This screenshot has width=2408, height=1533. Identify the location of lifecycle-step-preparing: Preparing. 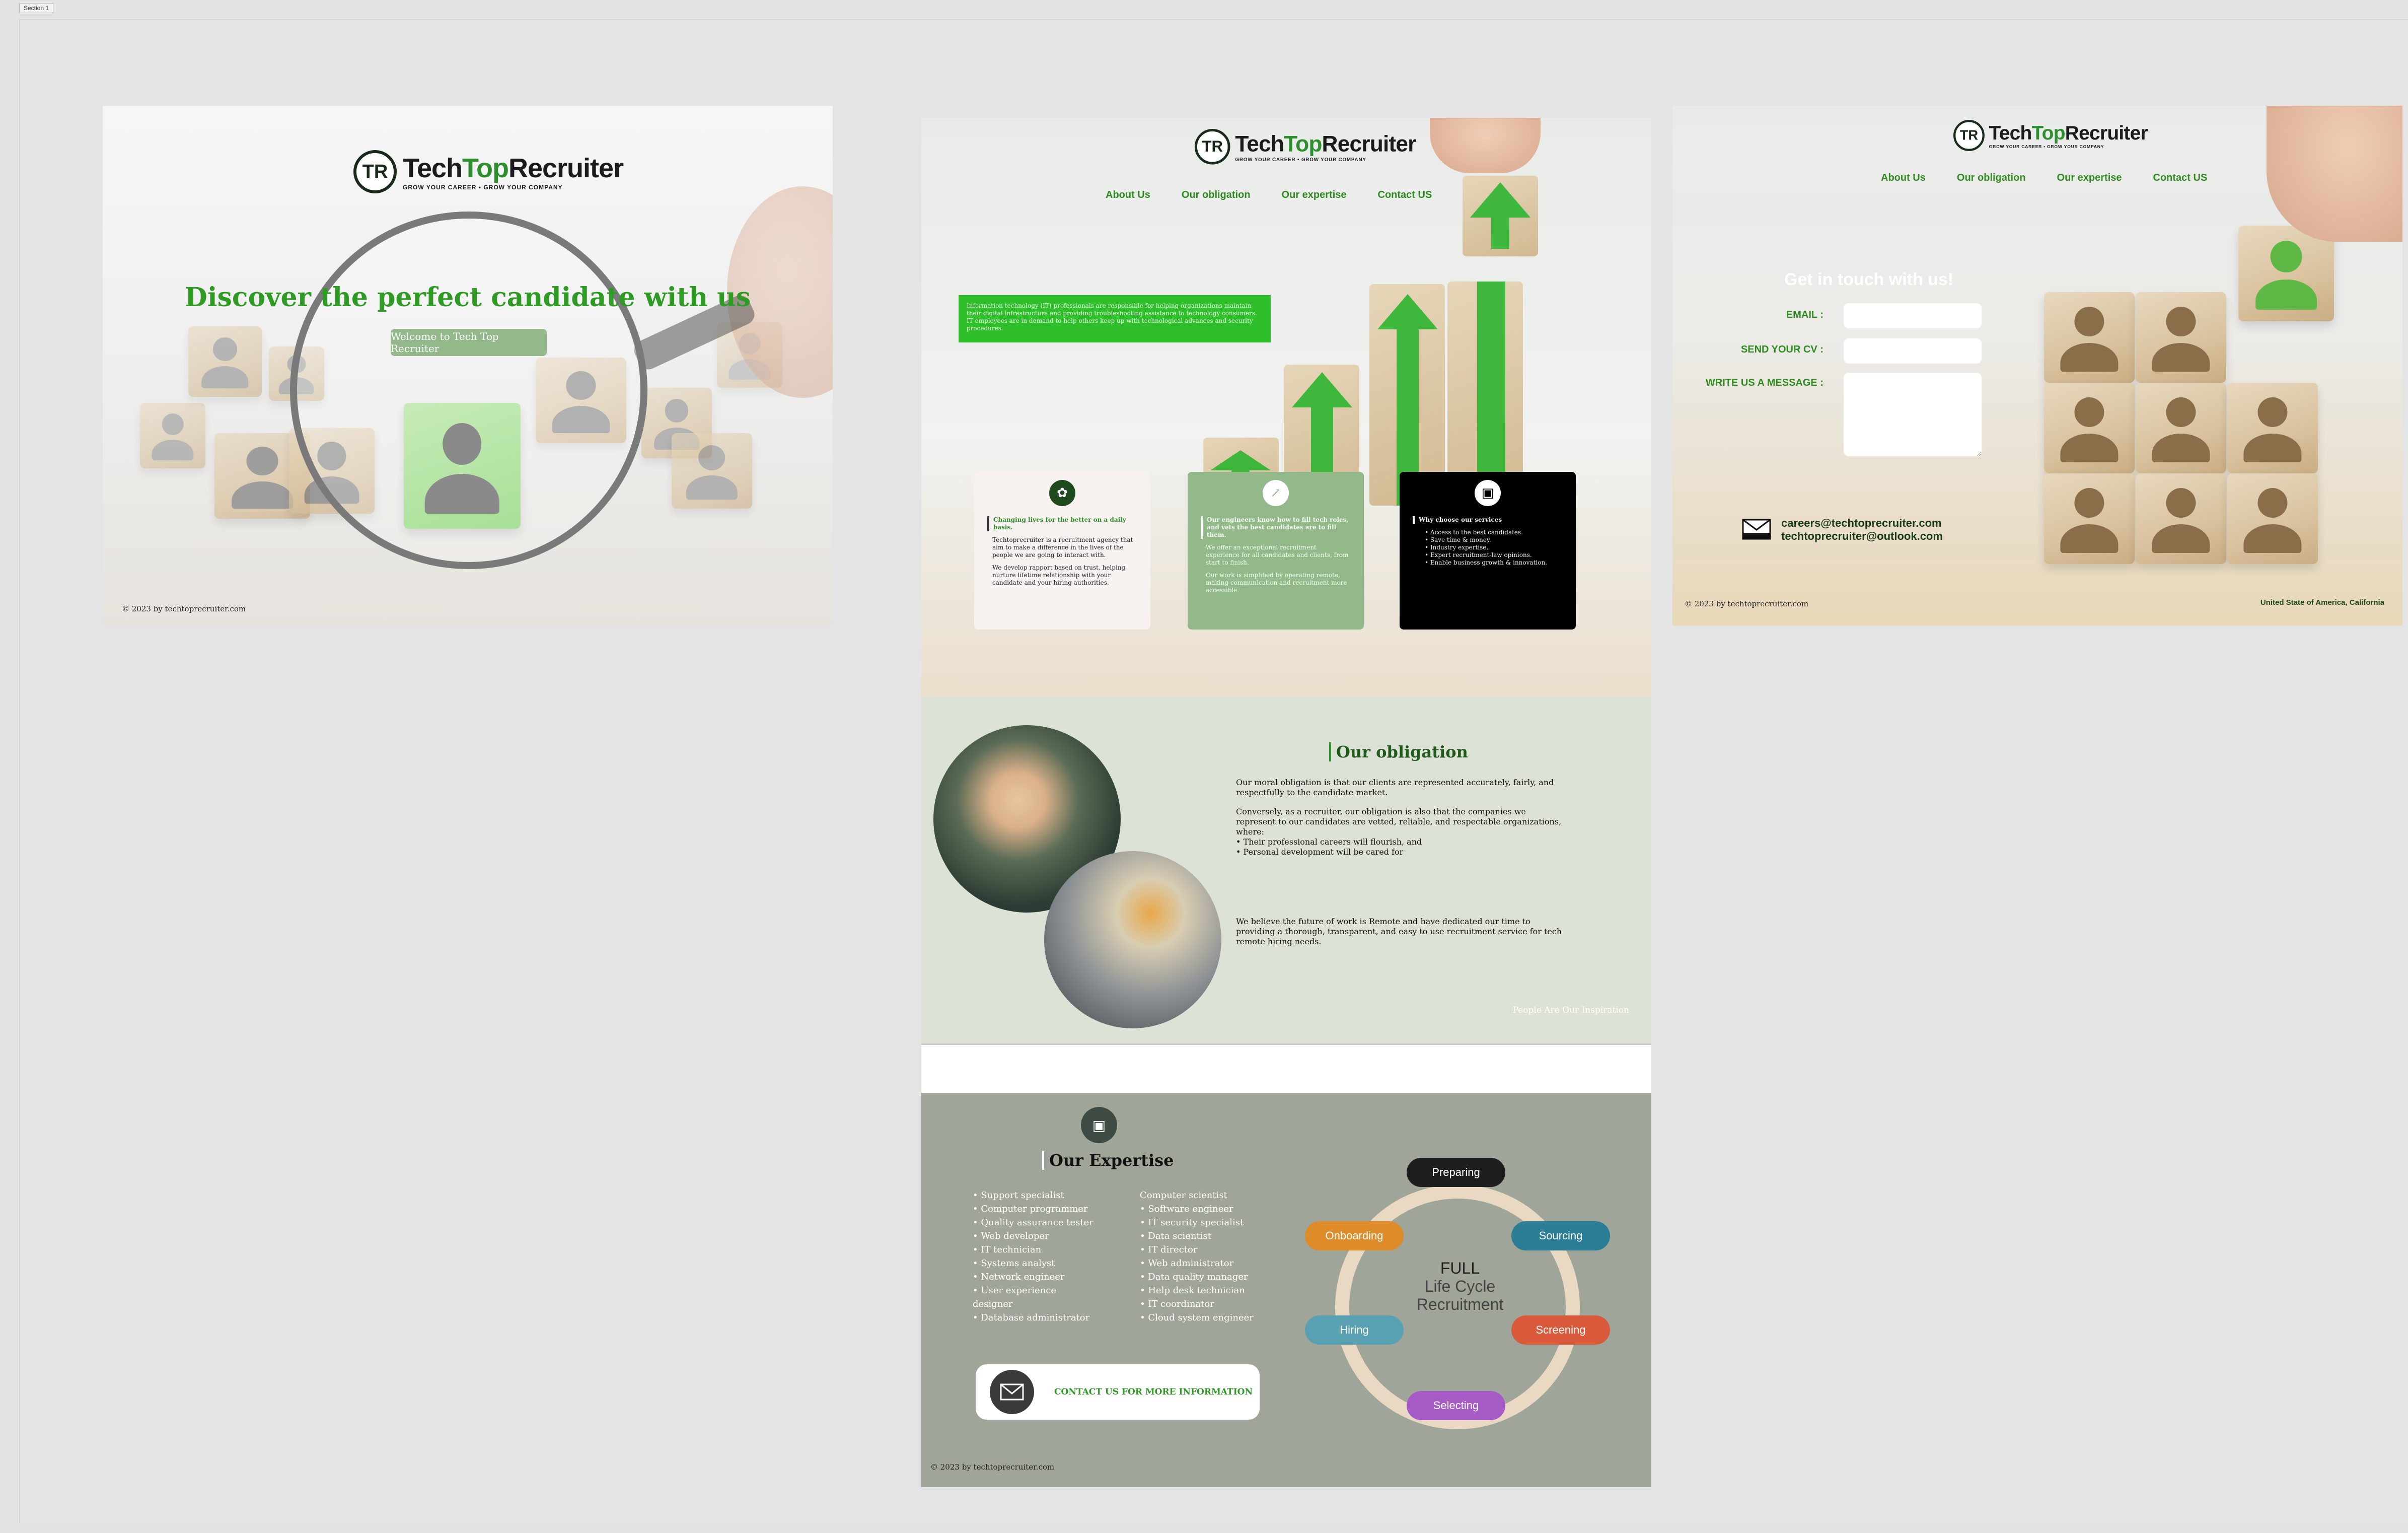
(1456, 1172).